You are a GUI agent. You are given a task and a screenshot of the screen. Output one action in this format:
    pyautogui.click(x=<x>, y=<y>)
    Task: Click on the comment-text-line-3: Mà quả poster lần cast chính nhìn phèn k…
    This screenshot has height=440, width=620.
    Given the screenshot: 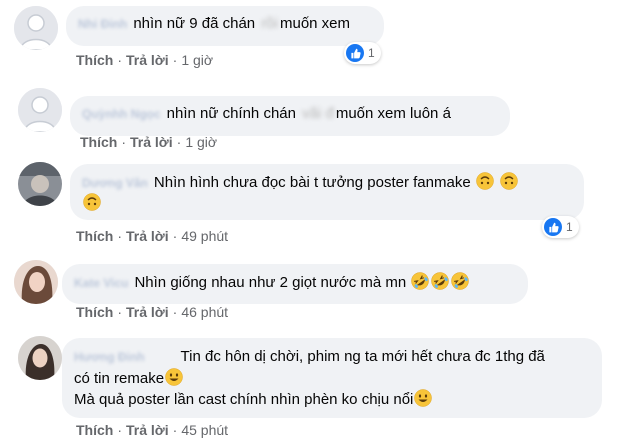 What is the action you would take?
    pyautogui.click(x=244, y=399)
    